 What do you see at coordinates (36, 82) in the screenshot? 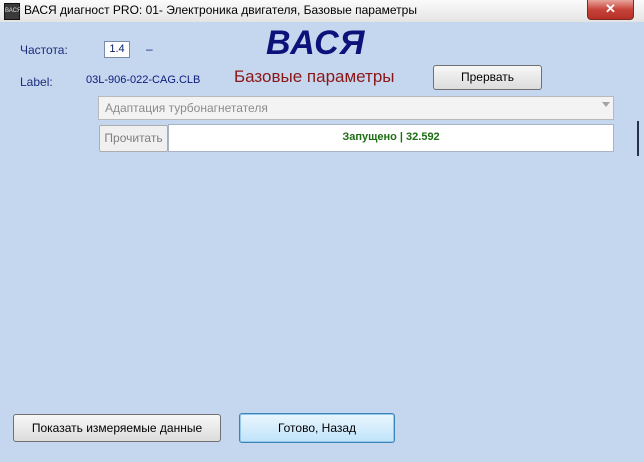
I see `label-caption: Label:` at bounding box center [36, 82].